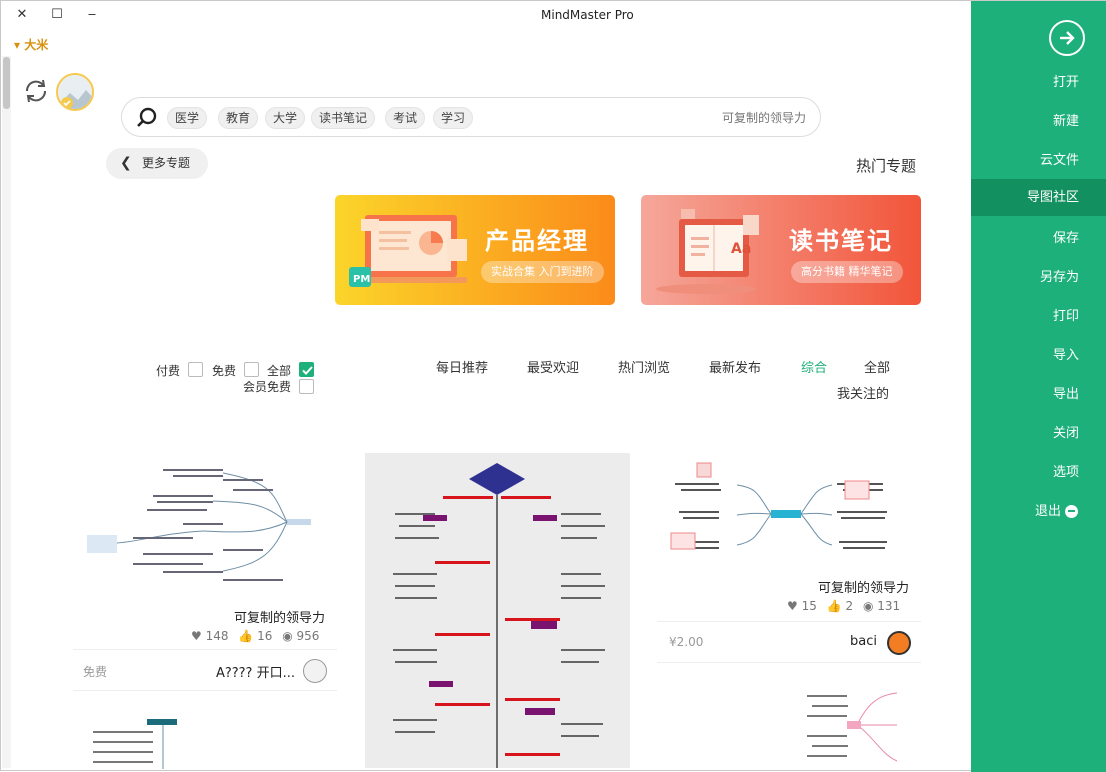 The height and width of the screenshot is (772, 1106). What do you see at coordinates (1065, 394) in the screenshot?
I see `menu-item-label: 导出` at bounding box center [1065, 394].